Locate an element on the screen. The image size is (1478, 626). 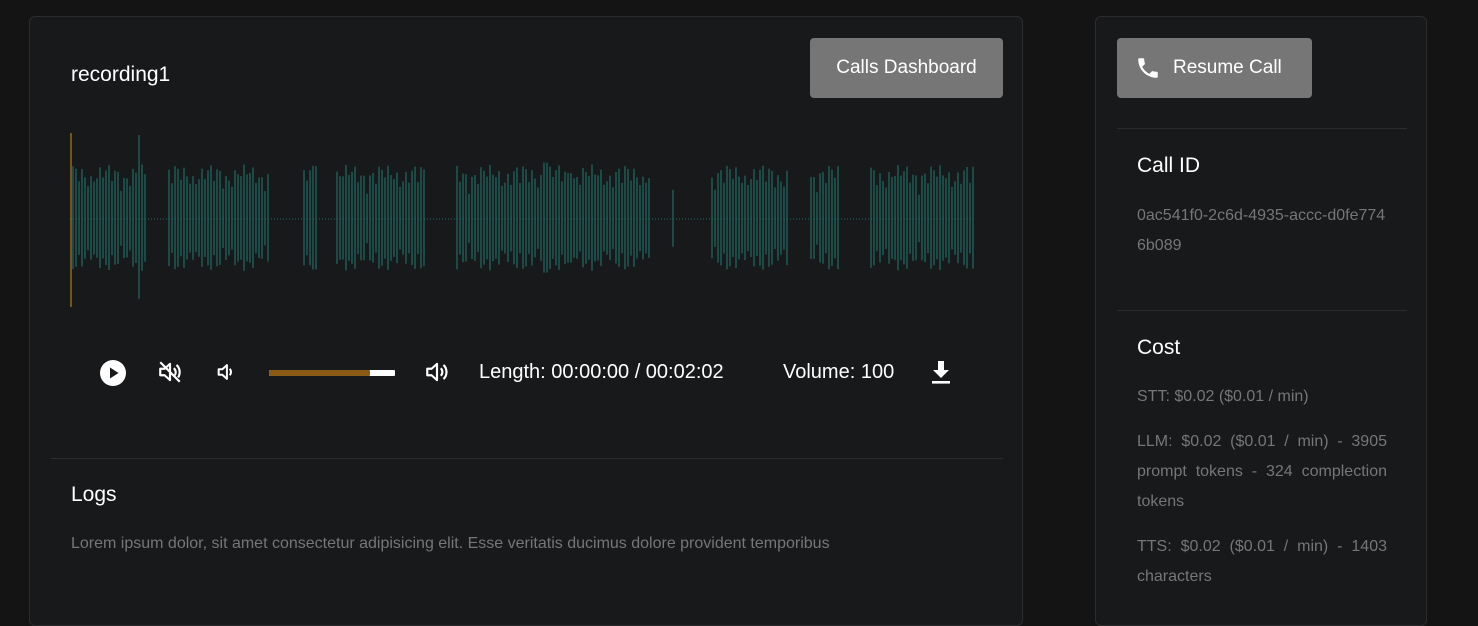
player-controls: Length: 00:00:00 / 00:02:02 Volume: 100 is located at coordinates (527, 373).